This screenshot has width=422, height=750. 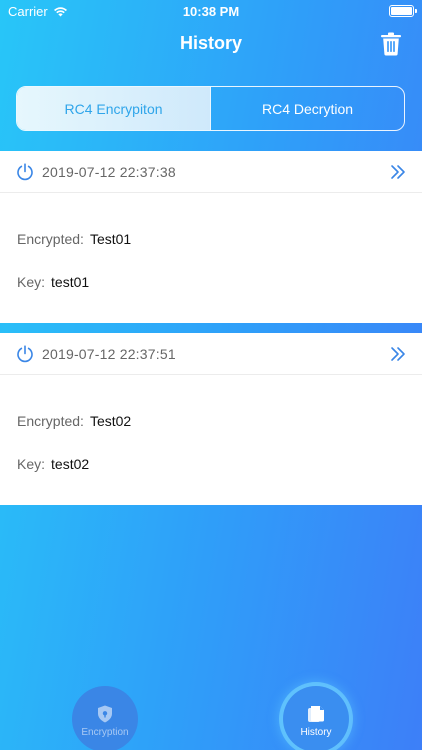 I want to click on record-header: 2019-07-12 22:37:51, so click(x=211, y=354).